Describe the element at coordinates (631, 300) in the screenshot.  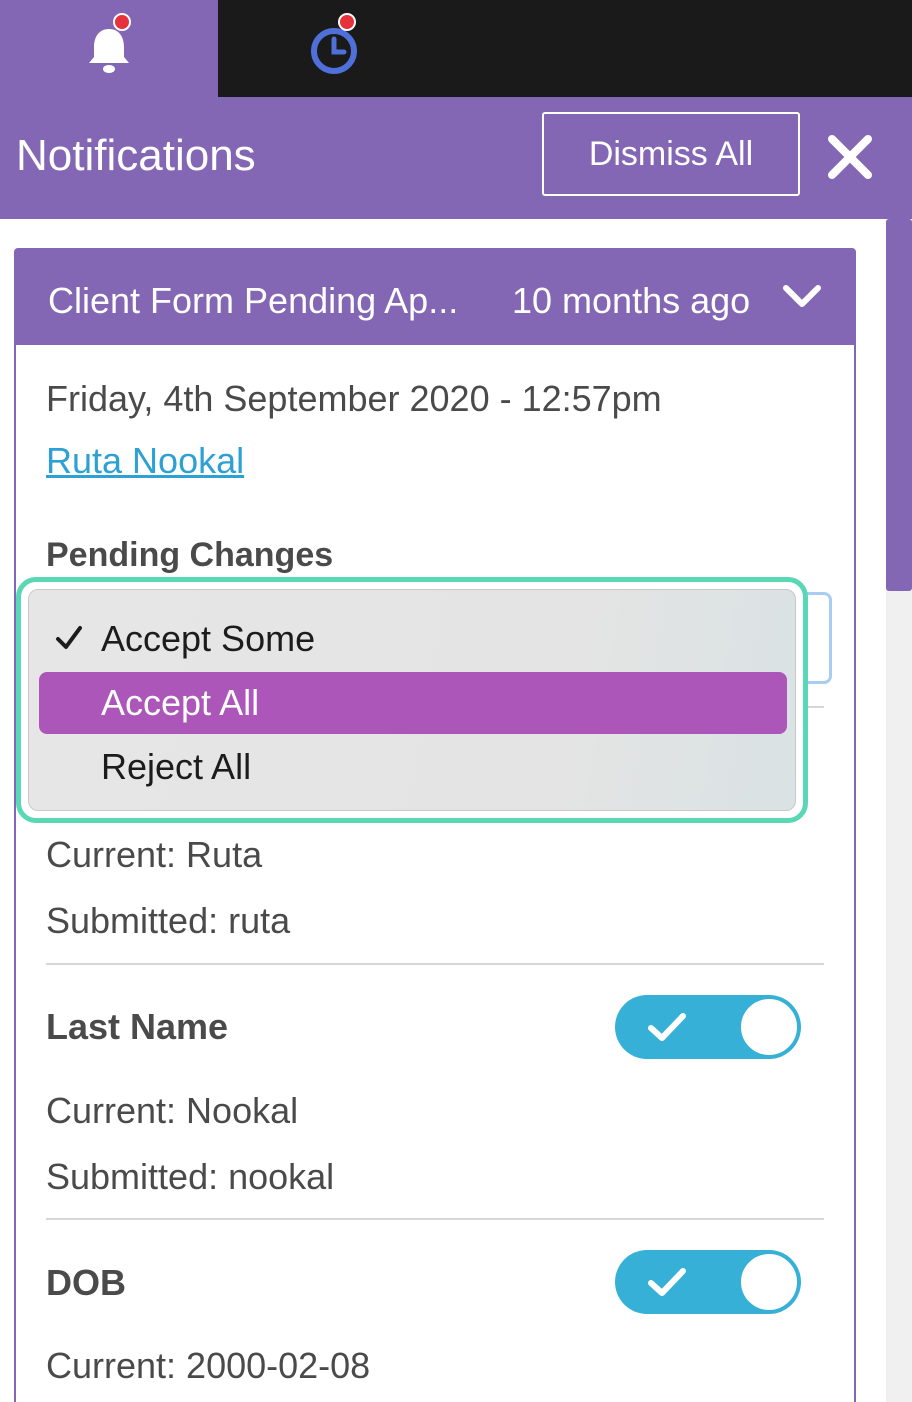
I see `notification-time: 10 months ago` at that location.